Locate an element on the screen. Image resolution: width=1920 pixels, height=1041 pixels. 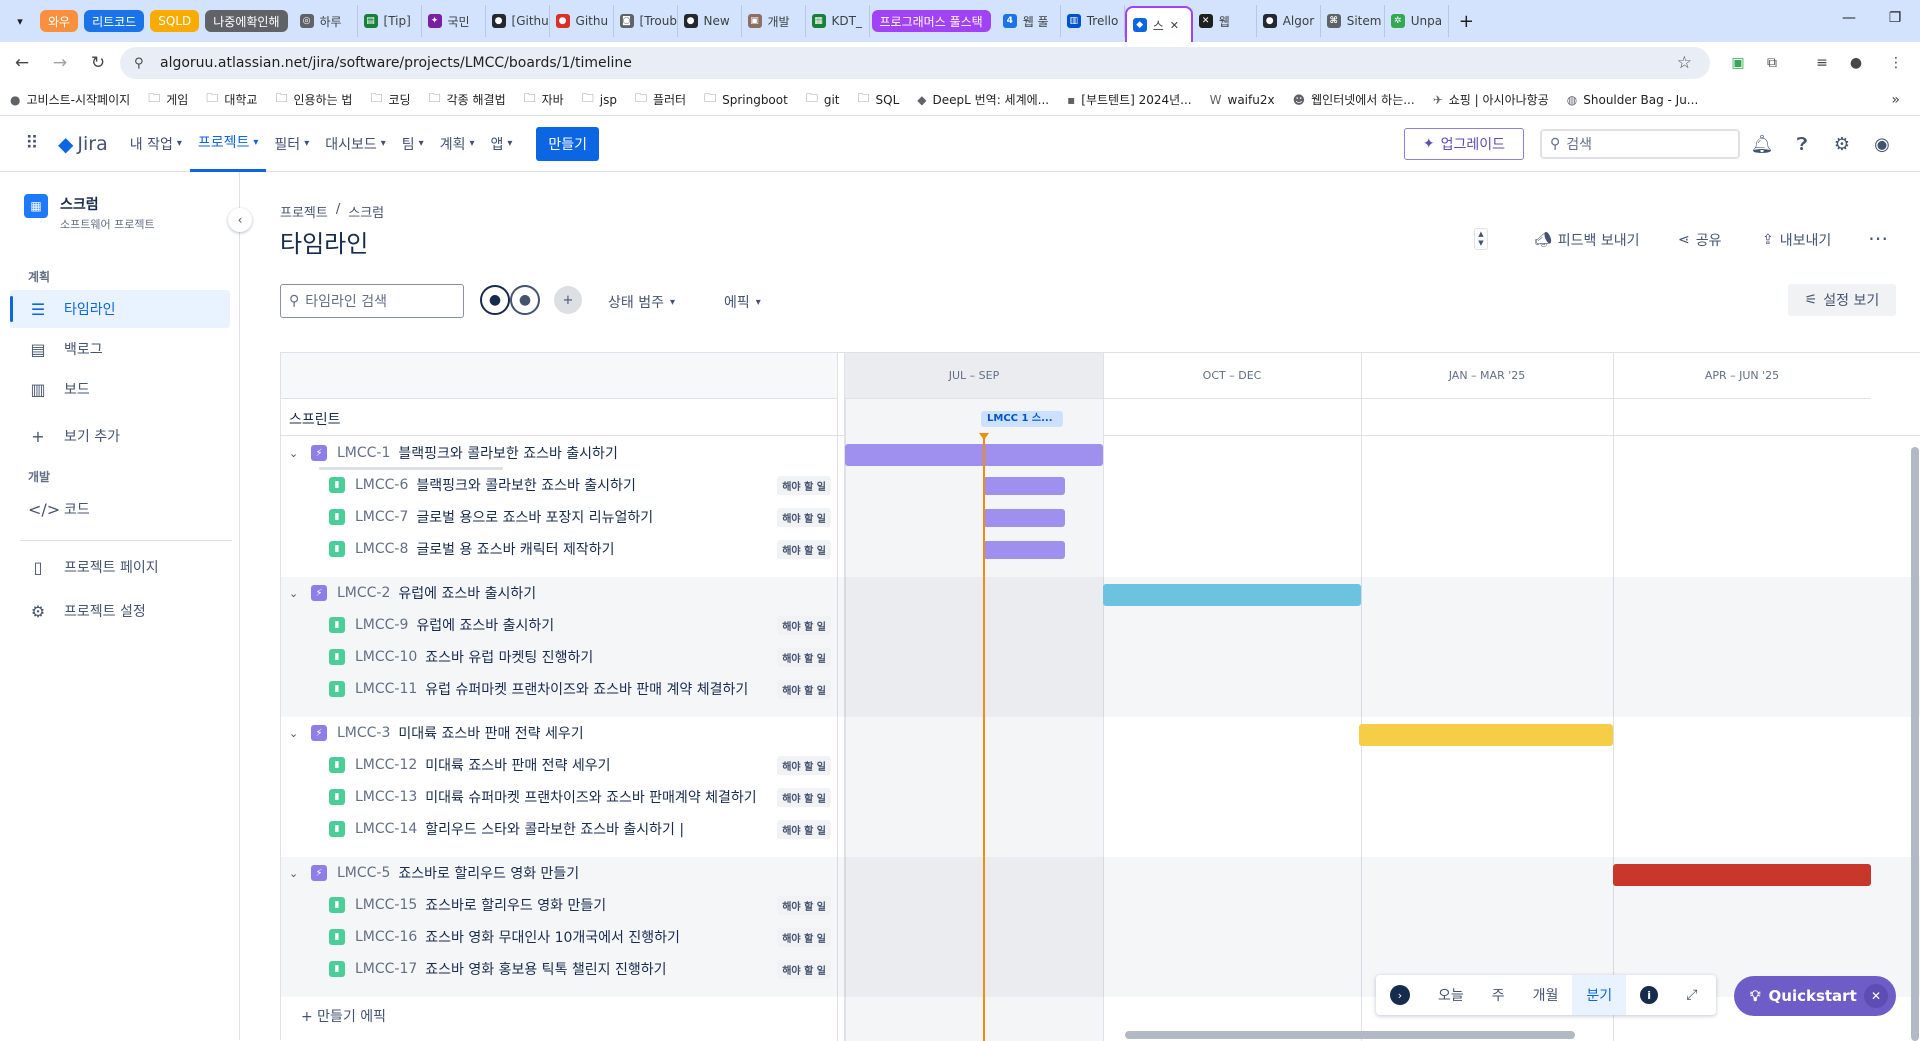
epic-row: ⌄ ⚡ LMCC-5 죠스바로 할리우드 영화 만들기 is located at coordinates (434, 873).